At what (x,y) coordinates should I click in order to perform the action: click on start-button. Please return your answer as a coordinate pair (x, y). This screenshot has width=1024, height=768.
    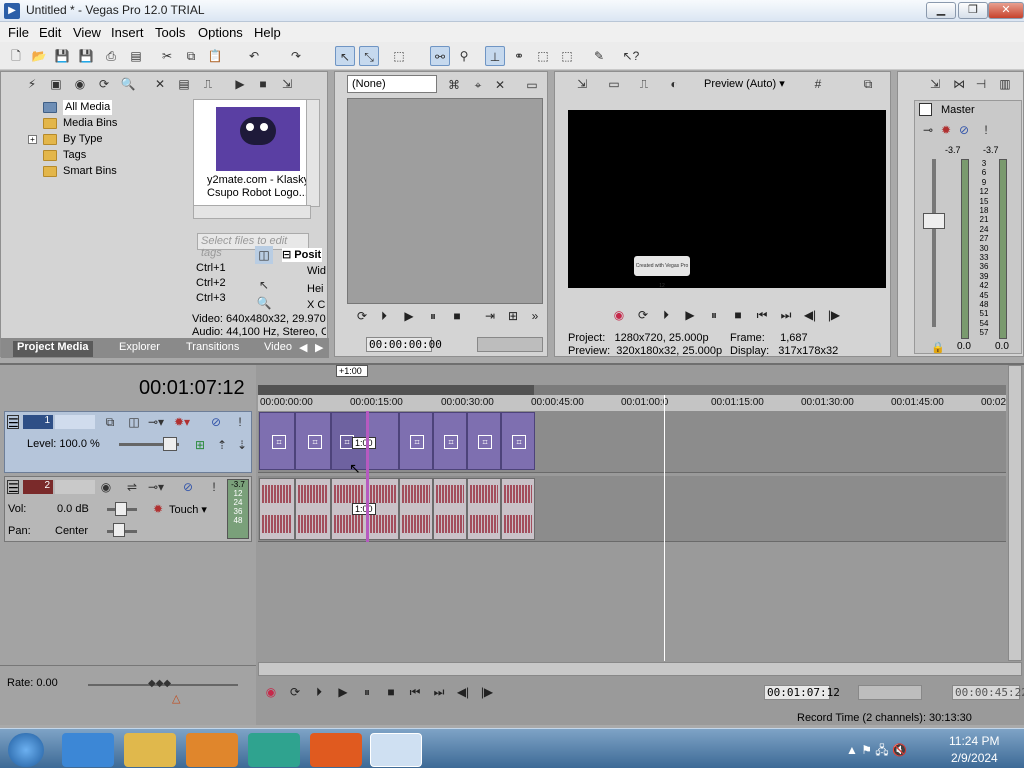
    Looking at the image, I should click on (26, 750).